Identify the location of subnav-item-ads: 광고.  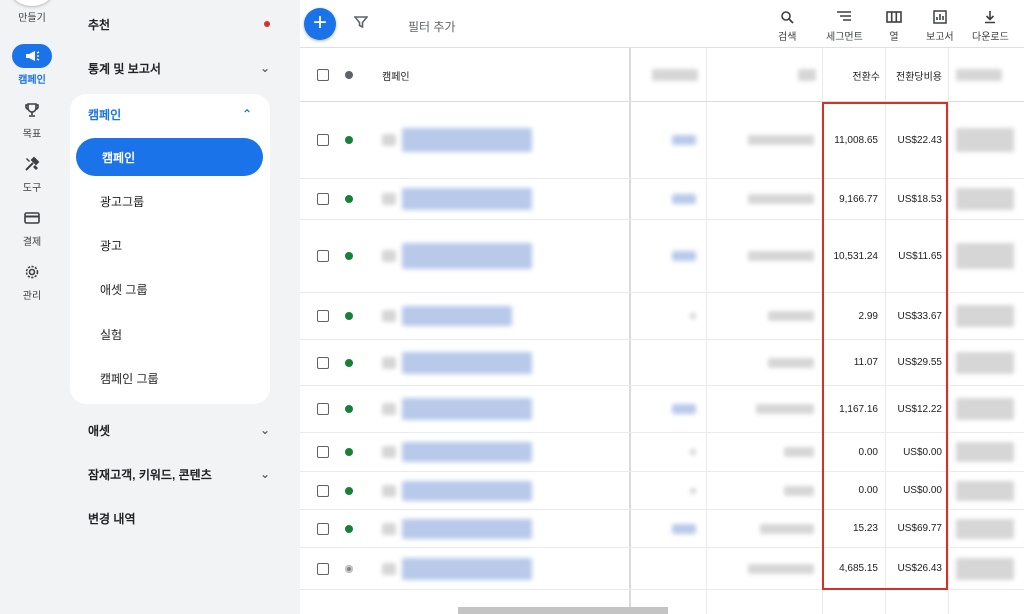
(111, 245).